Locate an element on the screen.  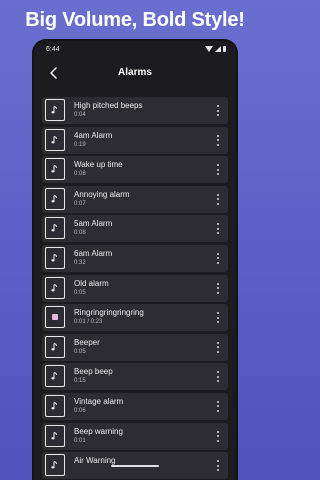
alarm-title: Beep beep is located at coordinates (93, 372).